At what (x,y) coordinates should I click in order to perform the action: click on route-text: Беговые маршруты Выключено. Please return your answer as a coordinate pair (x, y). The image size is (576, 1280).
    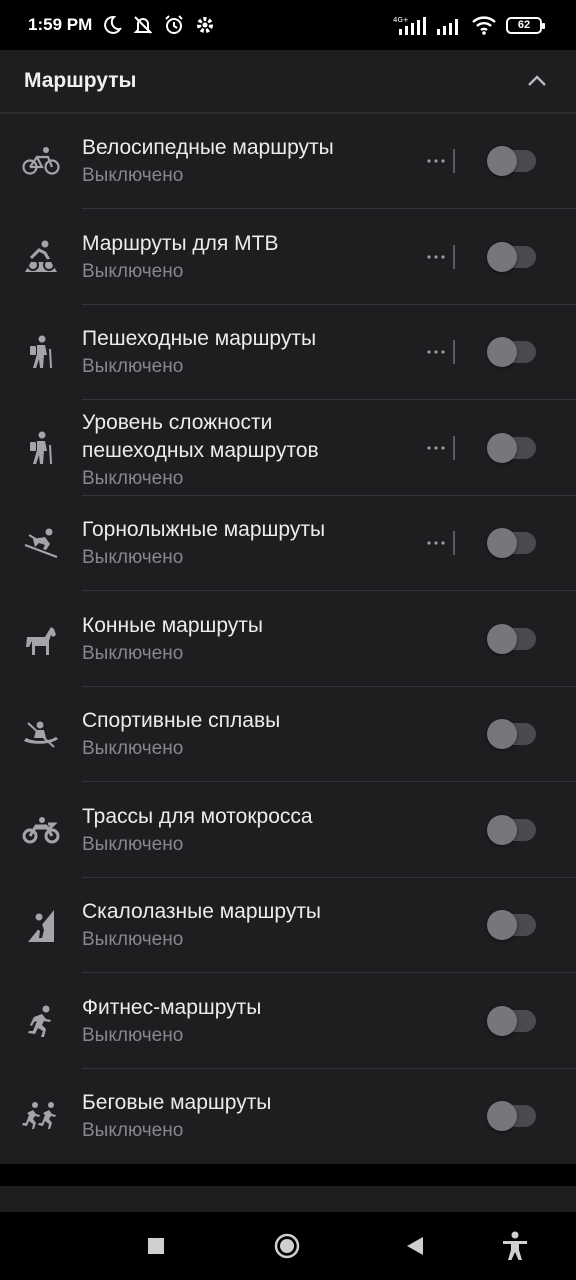
    Looking at the image, I should click on (247, 1116).